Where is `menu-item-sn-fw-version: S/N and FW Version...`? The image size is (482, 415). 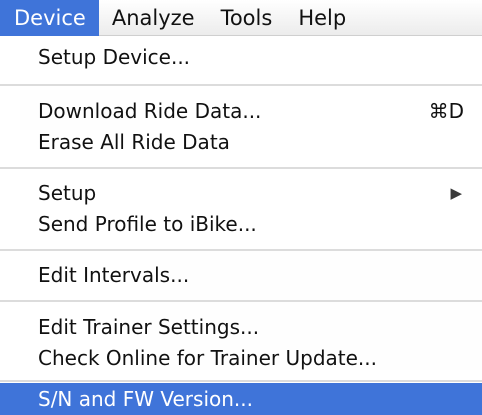 menu-item-sn-fw-version: S/N and FW Version... is located at coordinates (241, 399).